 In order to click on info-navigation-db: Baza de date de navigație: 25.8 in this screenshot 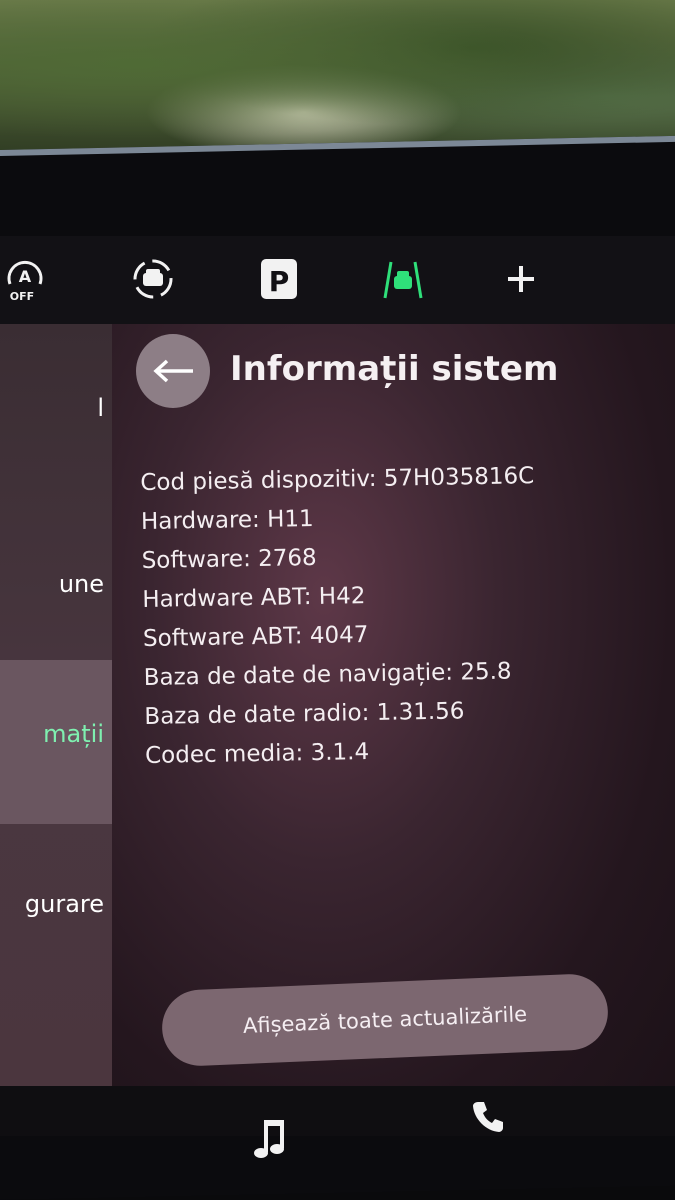, I will do `click(327, 674)`.